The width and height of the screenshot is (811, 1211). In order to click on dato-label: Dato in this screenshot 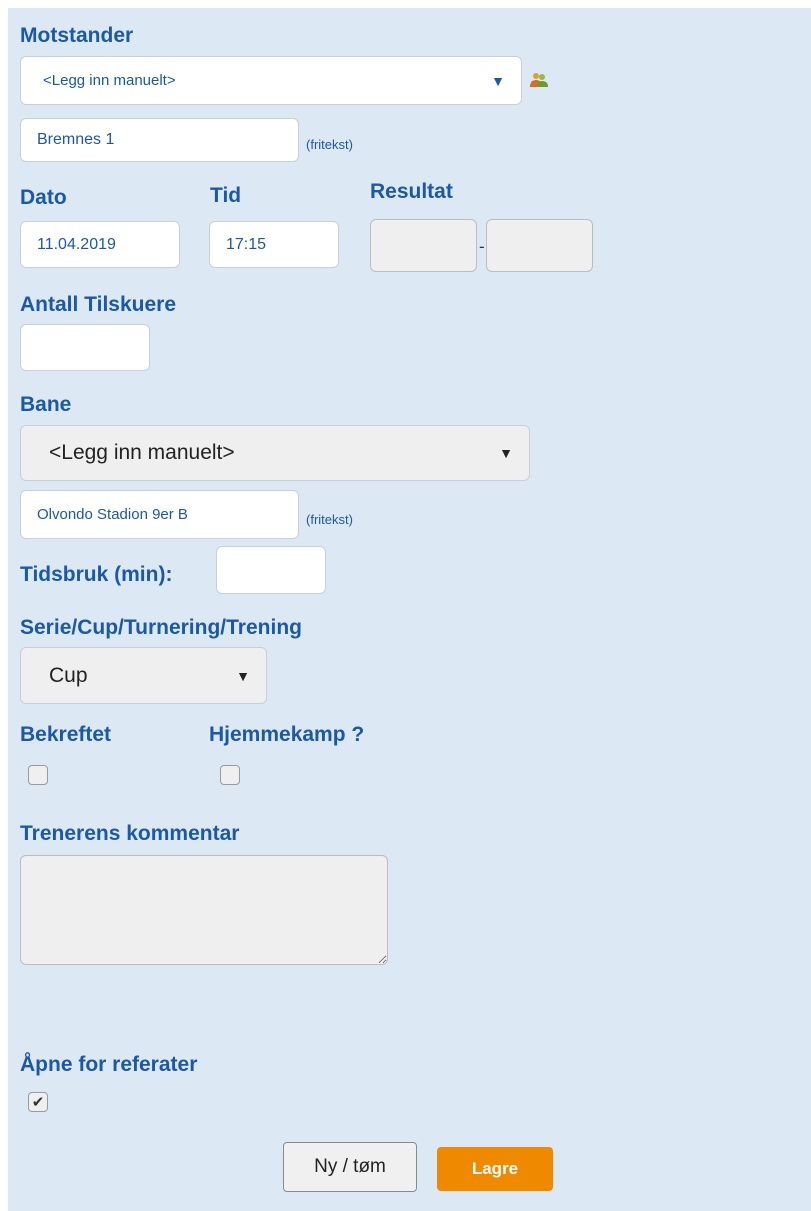, I will do `click(43, 197)`.